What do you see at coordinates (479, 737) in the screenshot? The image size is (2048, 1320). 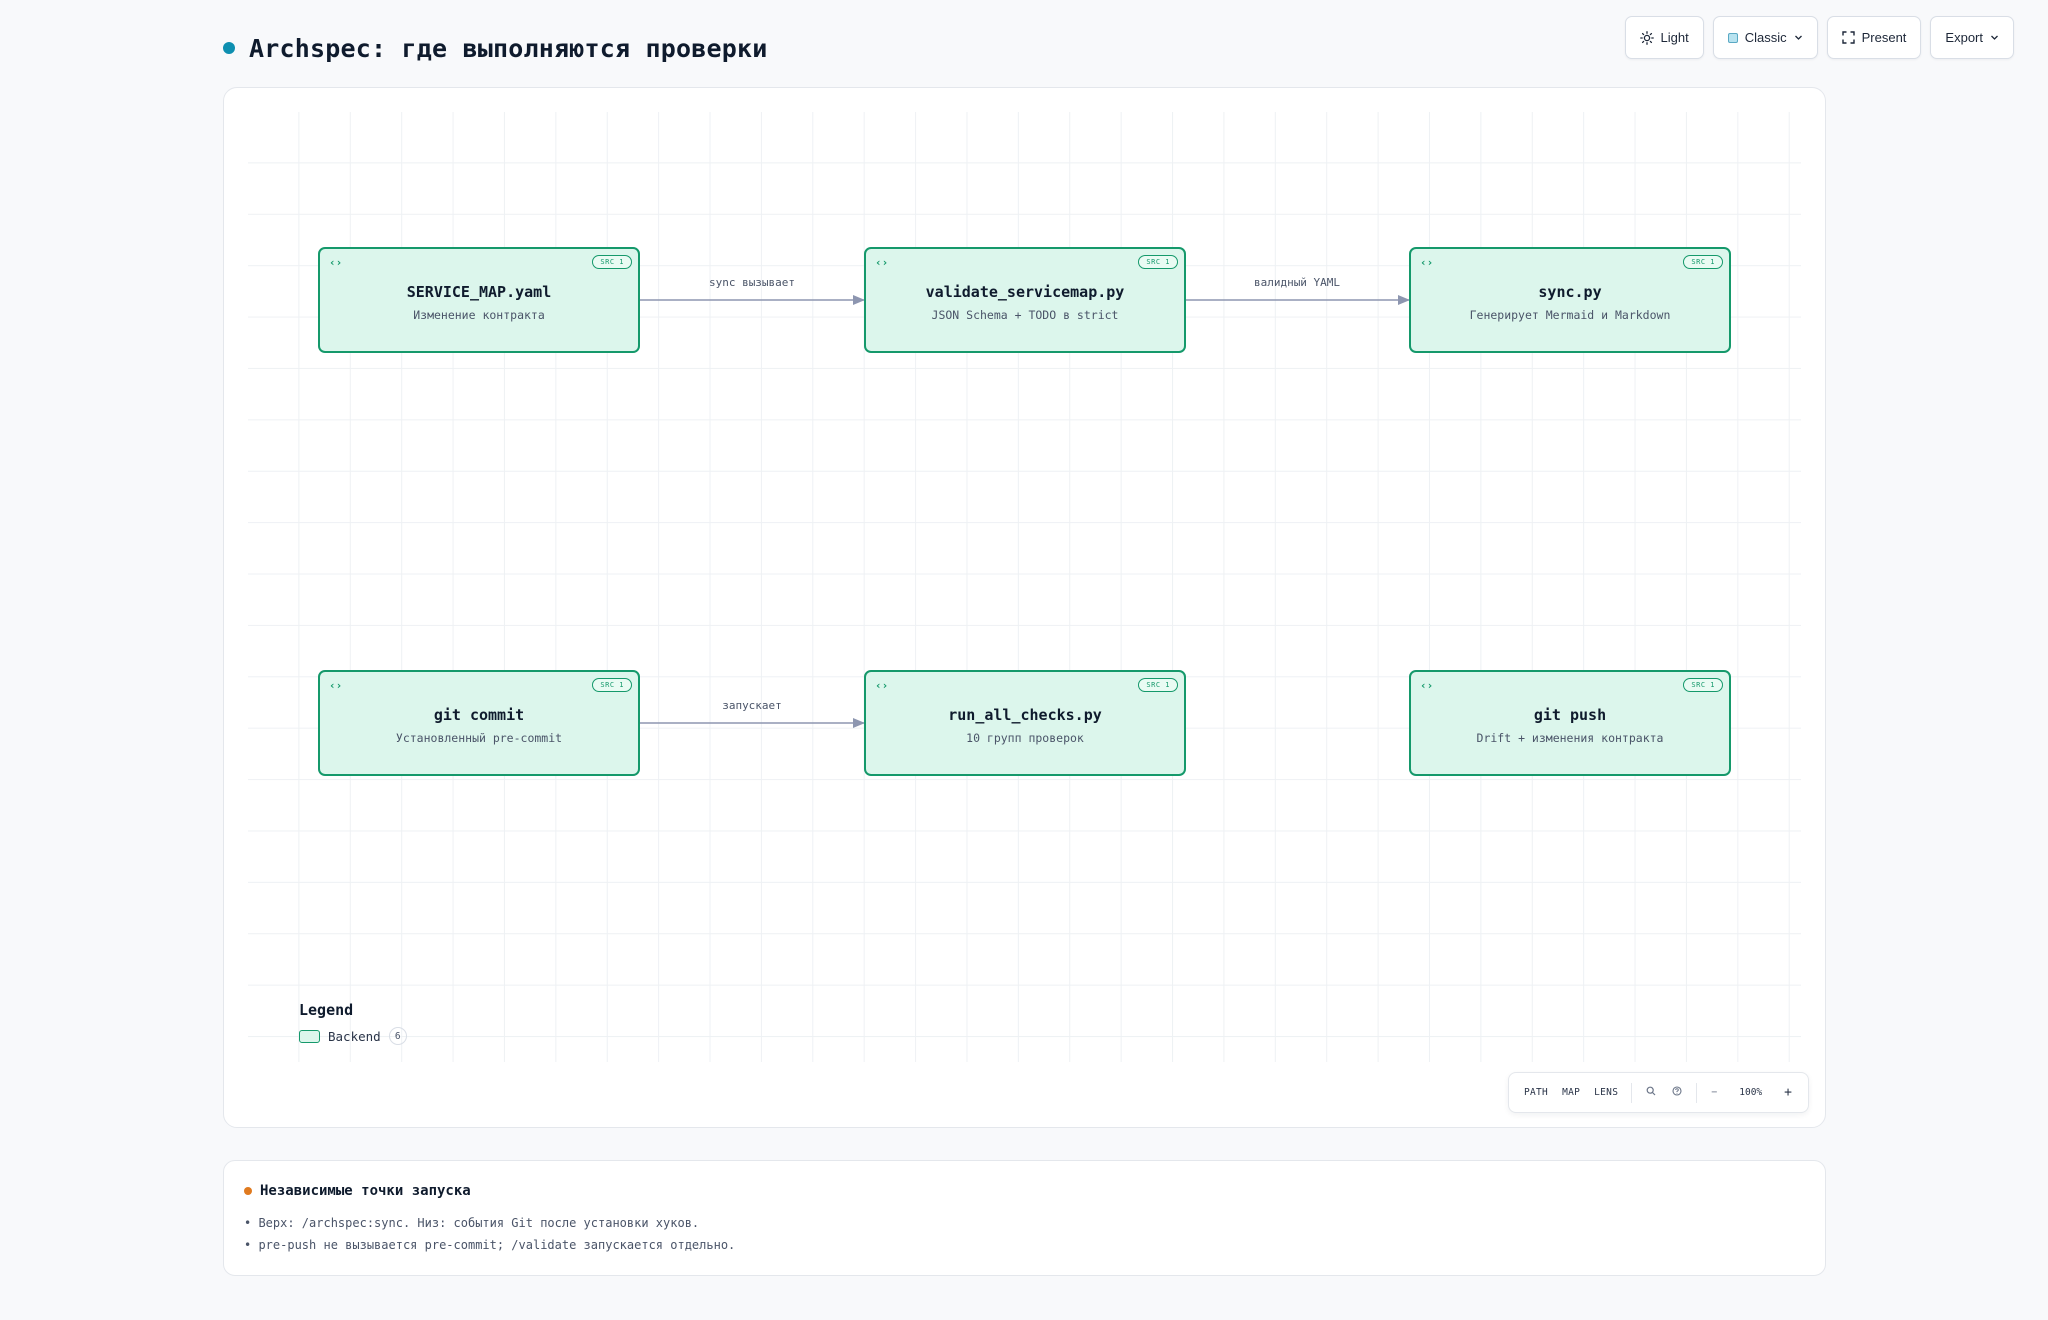 I see `node-subtitle: Установленный pre-commit` at bounding box center [479, 737].